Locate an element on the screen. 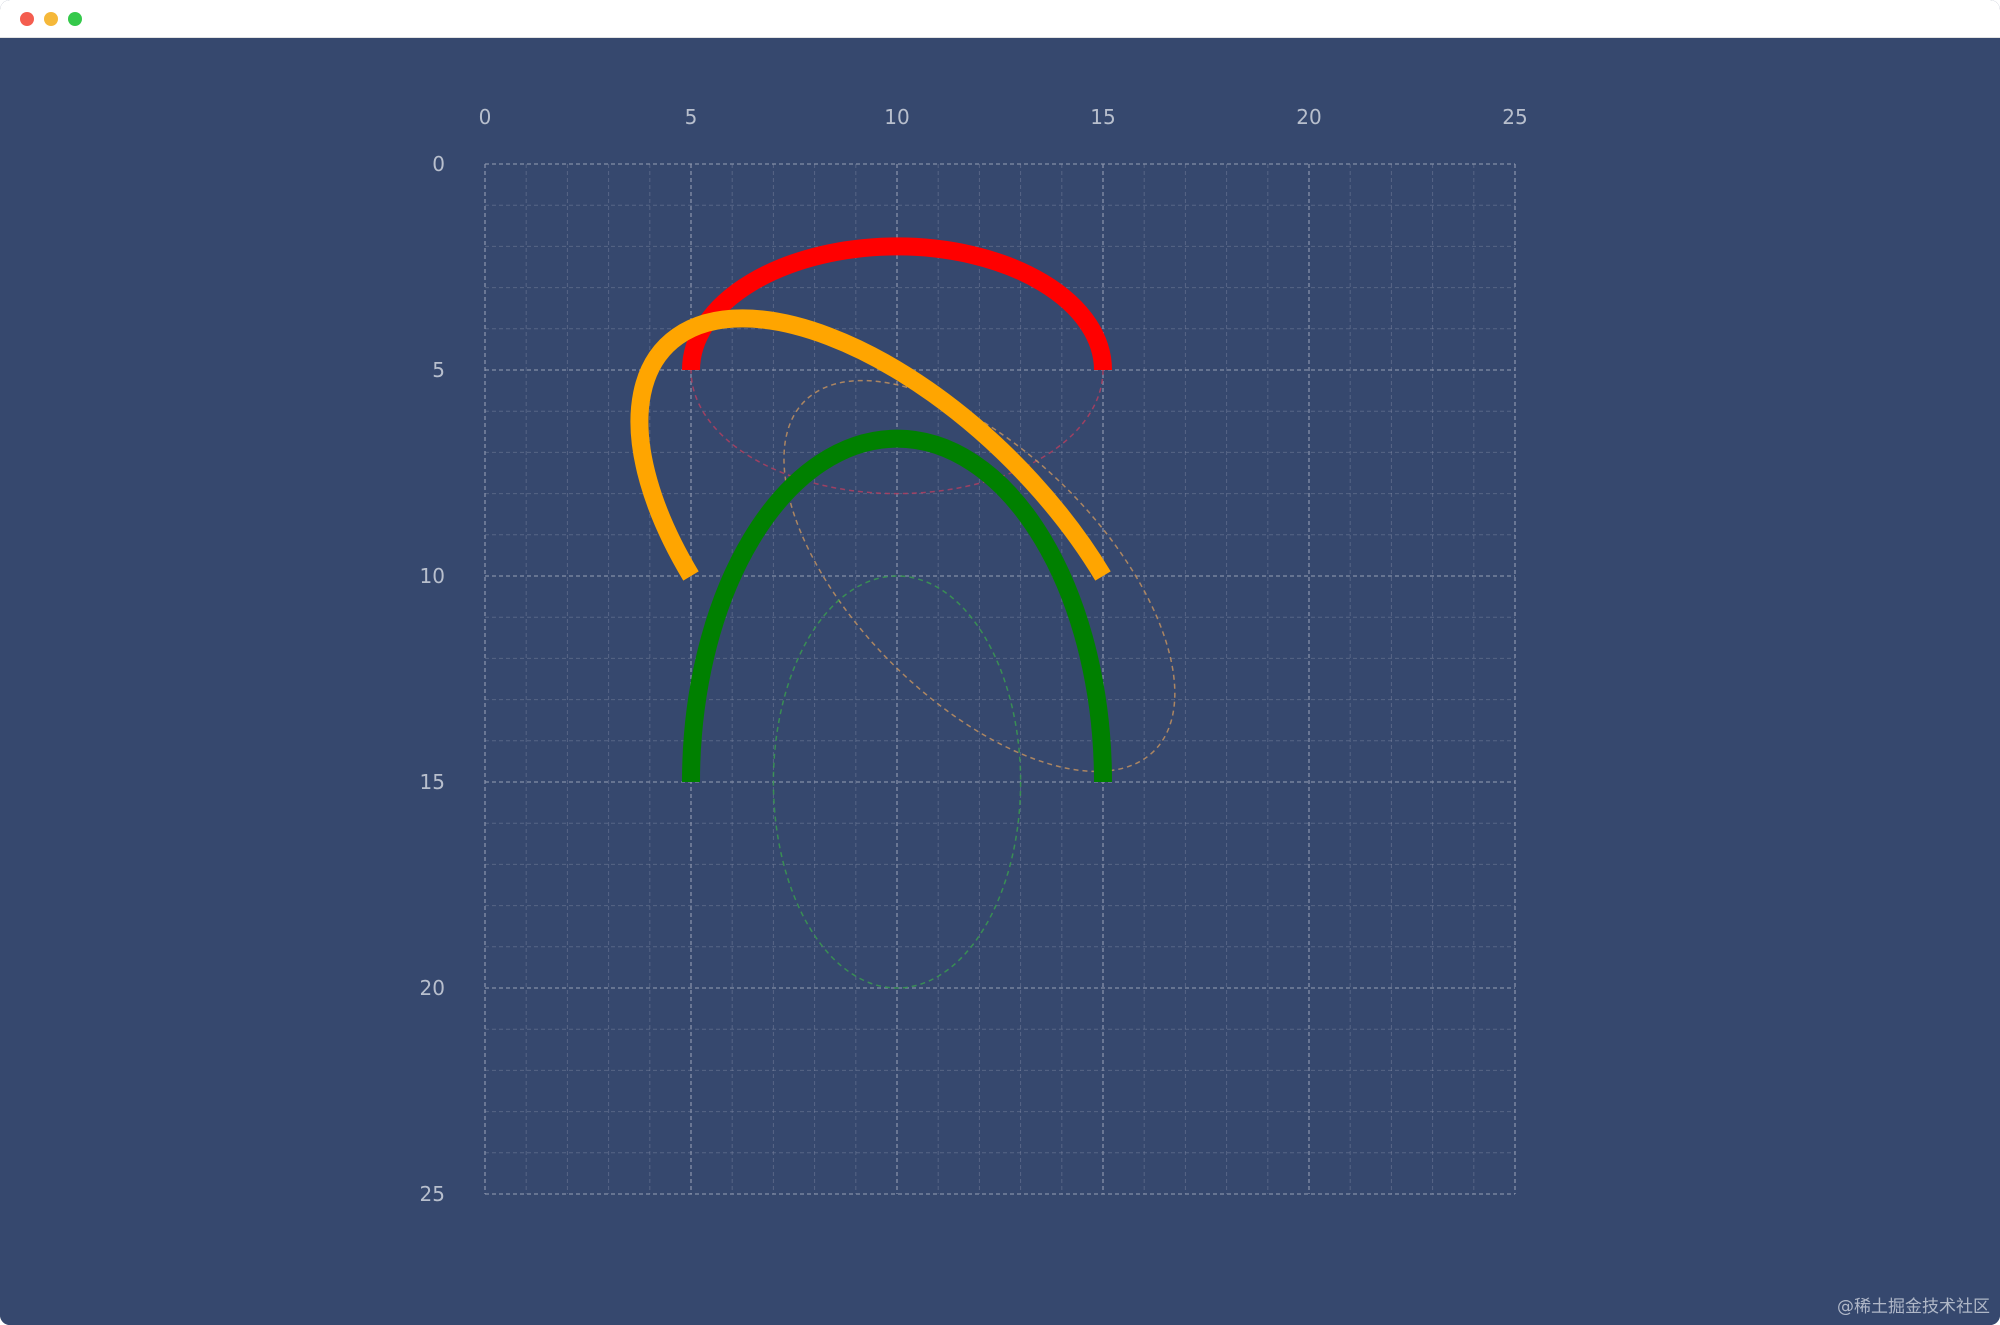  y-tick-label: 15 is located at coordinates (432, 782).